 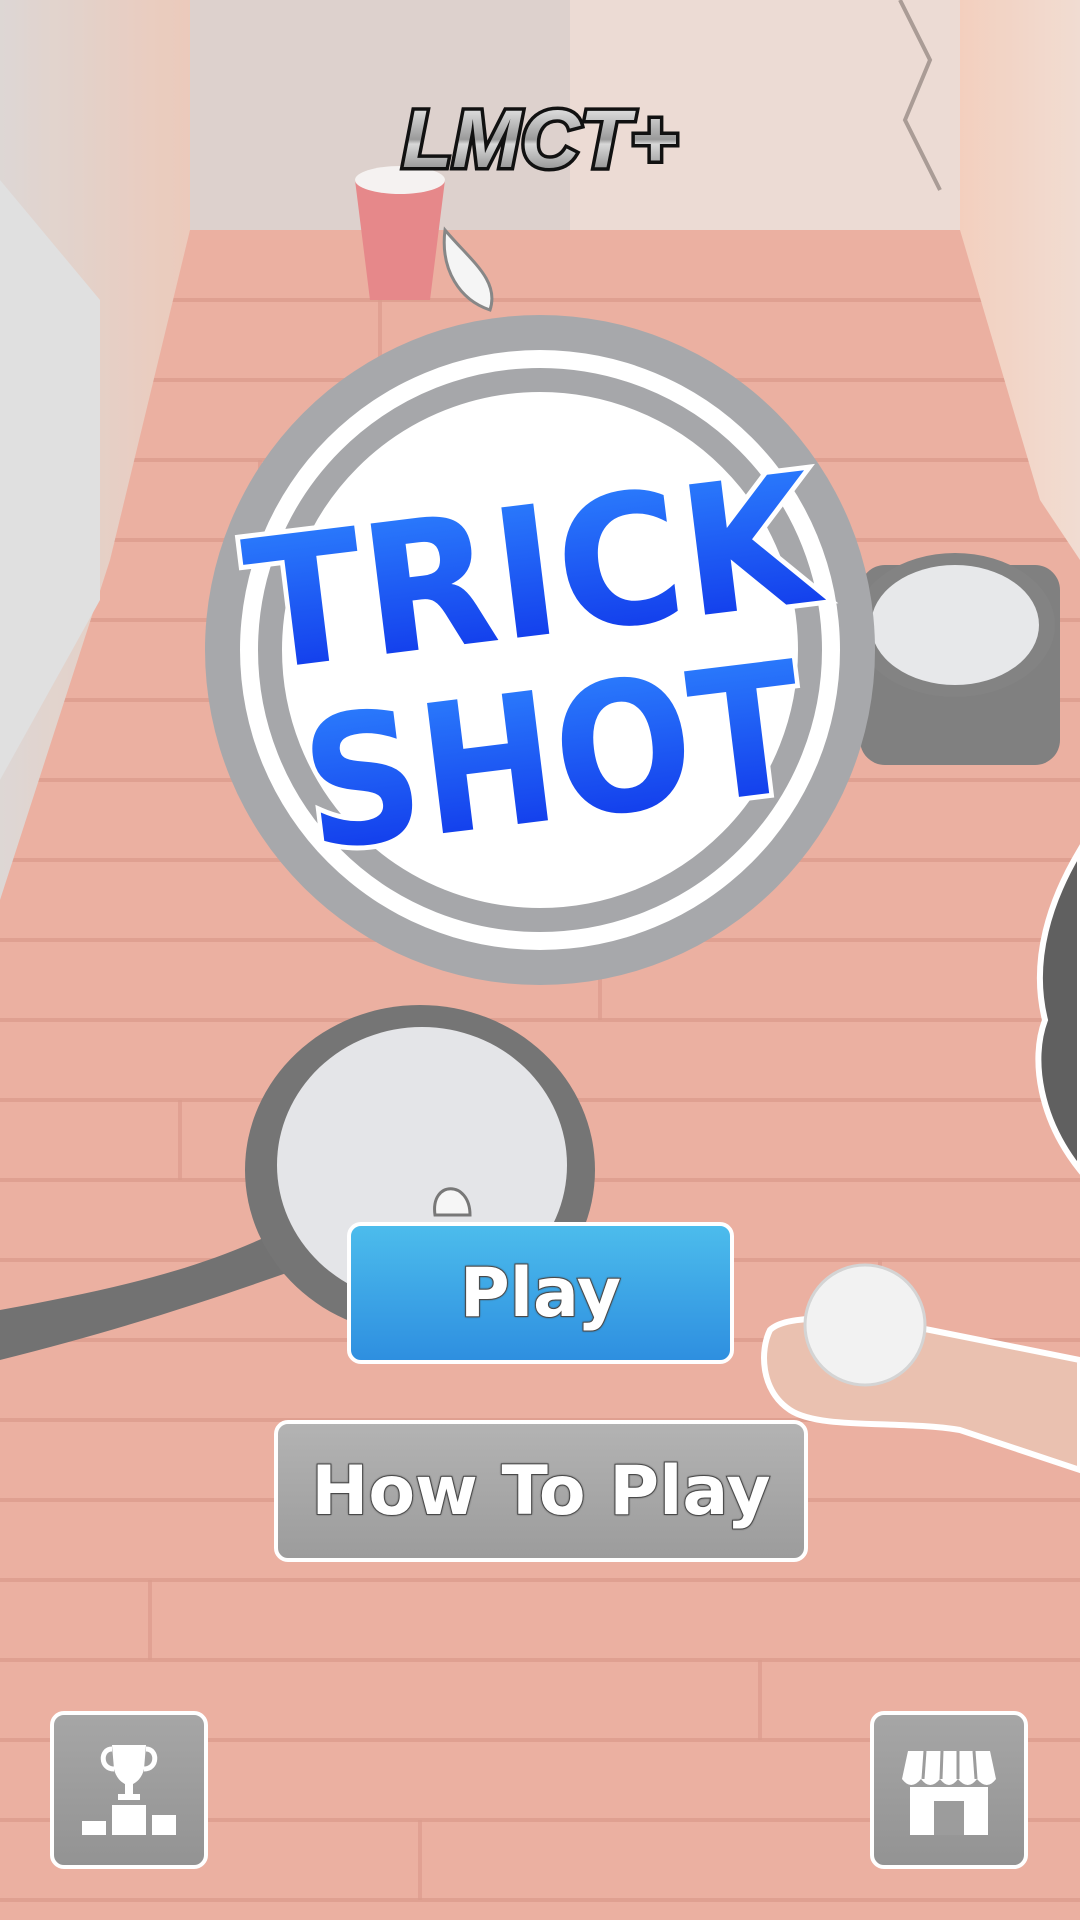 I want to click on play-button: Play, so click(x=540, y=1293).